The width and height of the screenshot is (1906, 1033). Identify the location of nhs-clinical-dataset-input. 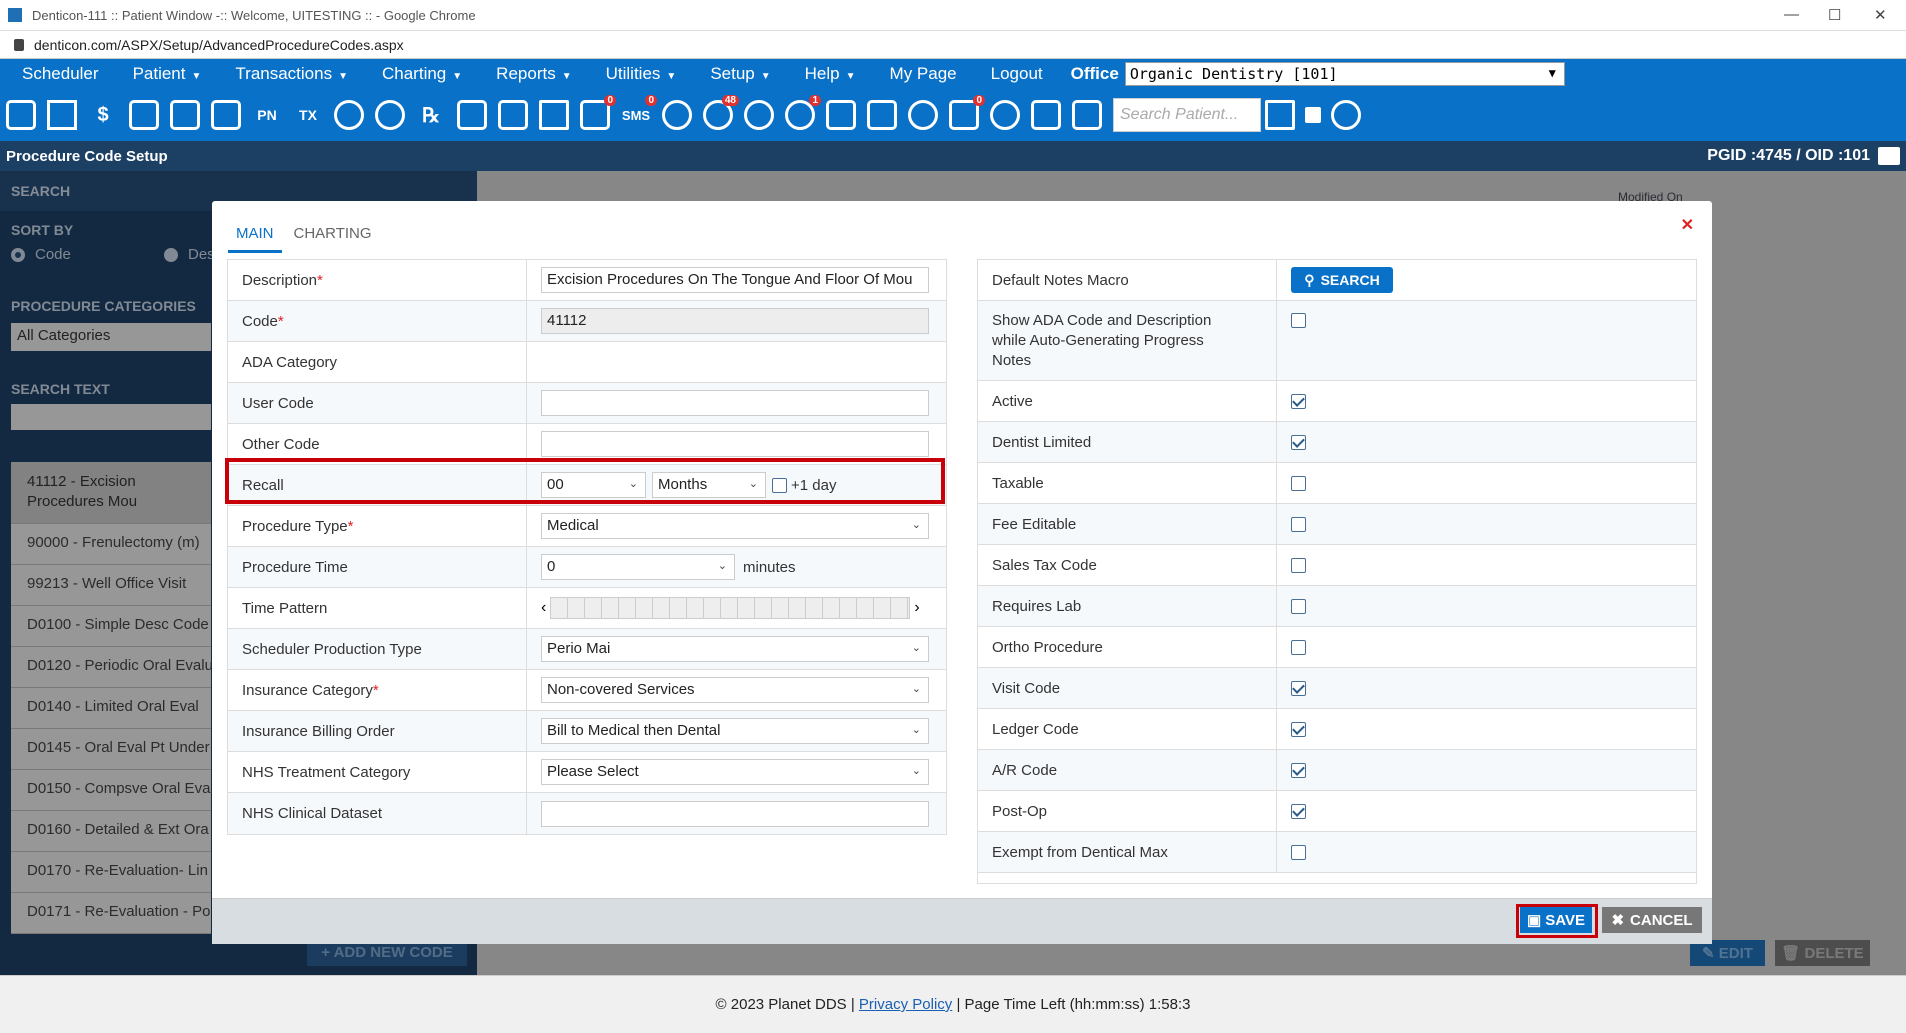
(735, 813).